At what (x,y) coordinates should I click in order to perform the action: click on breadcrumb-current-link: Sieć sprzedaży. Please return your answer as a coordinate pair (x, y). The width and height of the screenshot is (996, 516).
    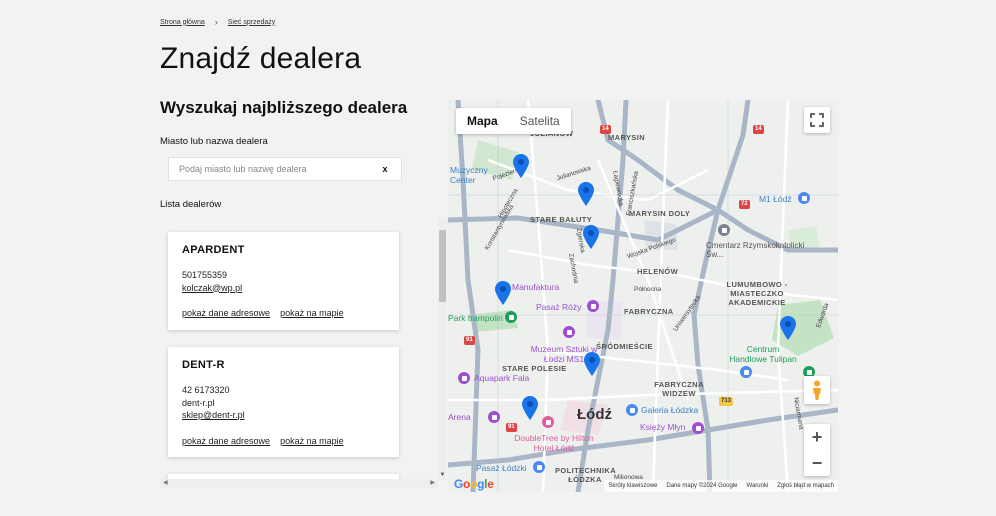
    Looking at the image, I should click on (251, 22).